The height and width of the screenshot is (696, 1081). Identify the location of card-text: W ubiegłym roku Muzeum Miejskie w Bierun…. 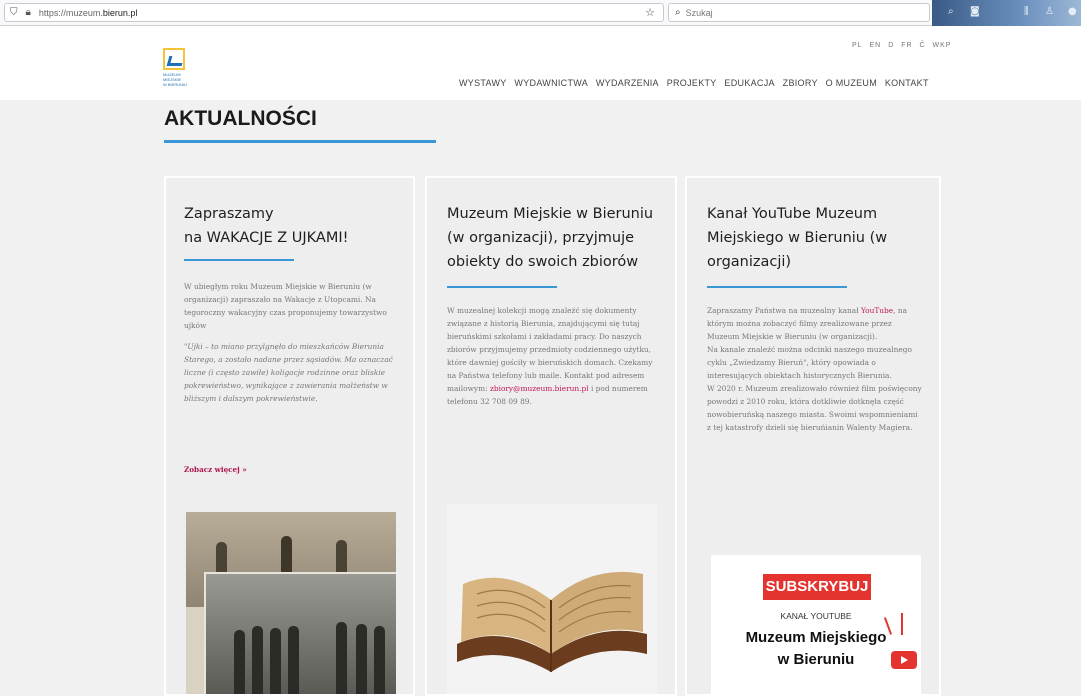
(288, 342).